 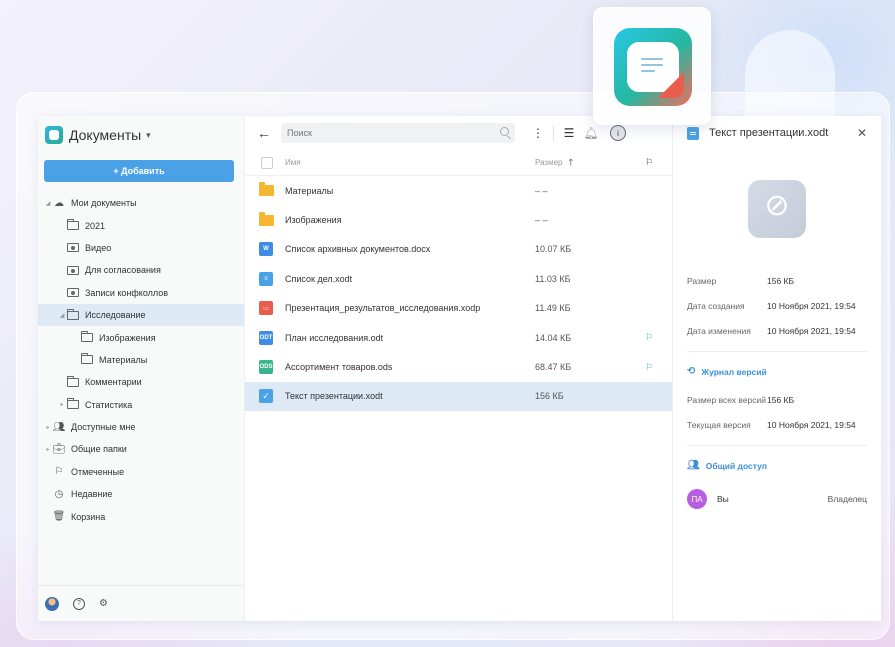 I want to click on file-name: Список дел.xodt, so click(x=319, y=278).